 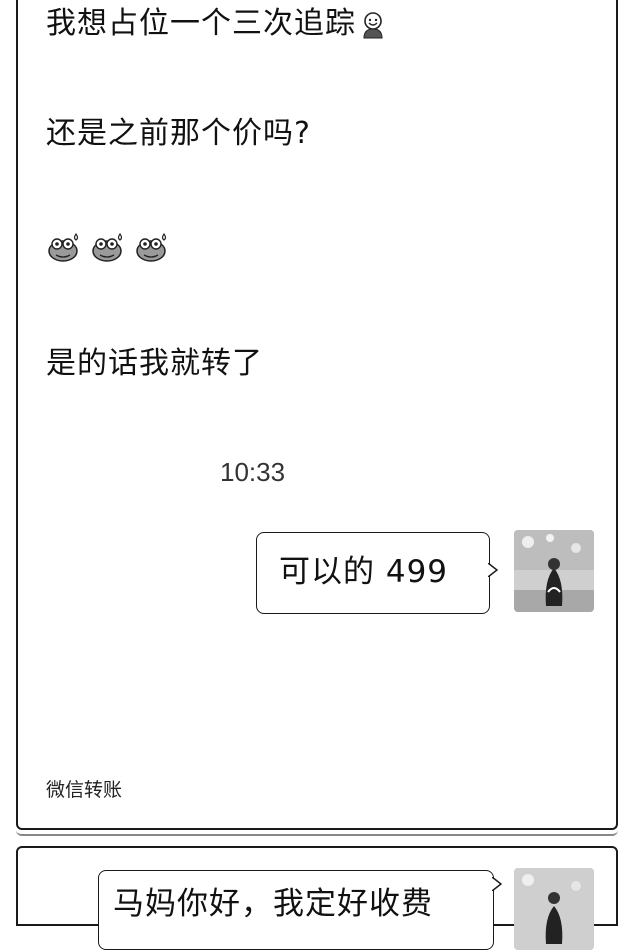 What do you see at coordinates (178, 133) in the screenshot?
I see `message-line-2: 还是之前那个价吗?` at bounding box center [178, 133].